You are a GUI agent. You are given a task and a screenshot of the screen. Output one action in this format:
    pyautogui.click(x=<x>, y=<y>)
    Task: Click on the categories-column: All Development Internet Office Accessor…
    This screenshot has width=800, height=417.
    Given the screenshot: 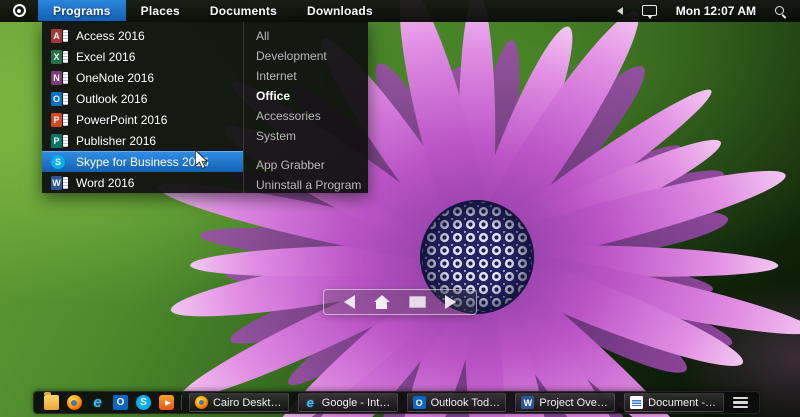 What is the action you would take?
    pyautogui.click(x=305, y=107)
    